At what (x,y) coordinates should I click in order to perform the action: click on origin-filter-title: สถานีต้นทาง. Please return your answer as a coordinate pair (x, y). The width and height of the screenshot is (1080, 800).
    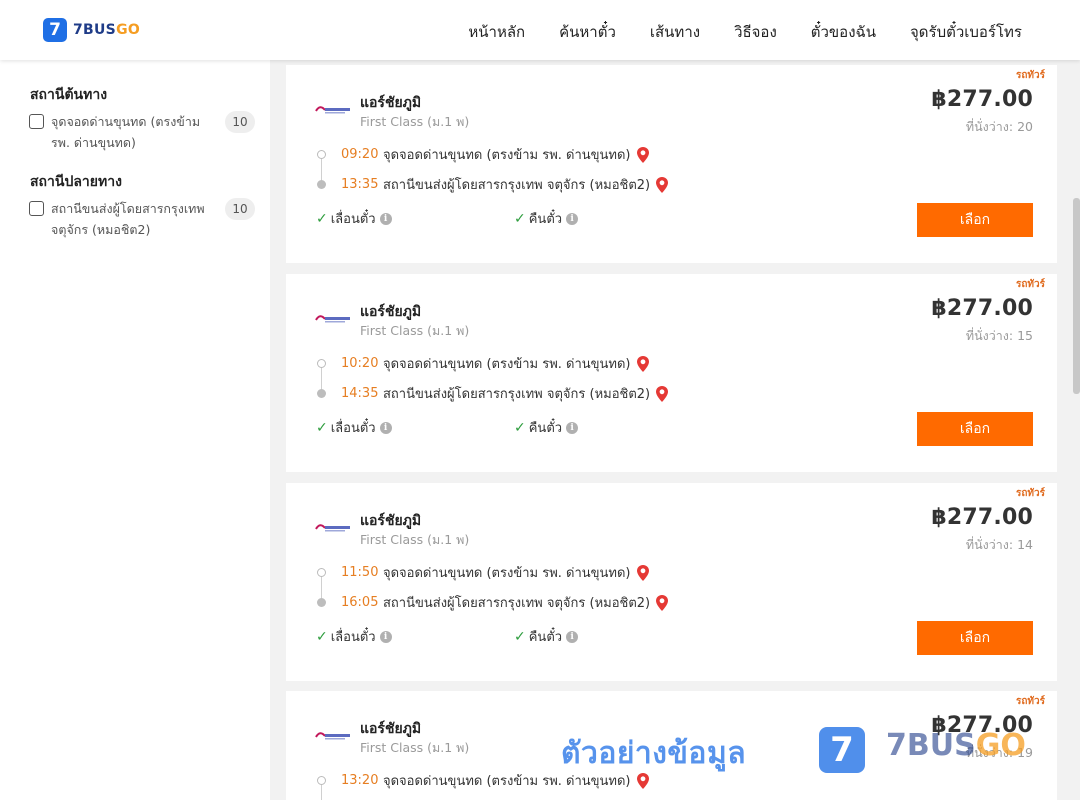
    Looking at the image, I should click on (69, 95).